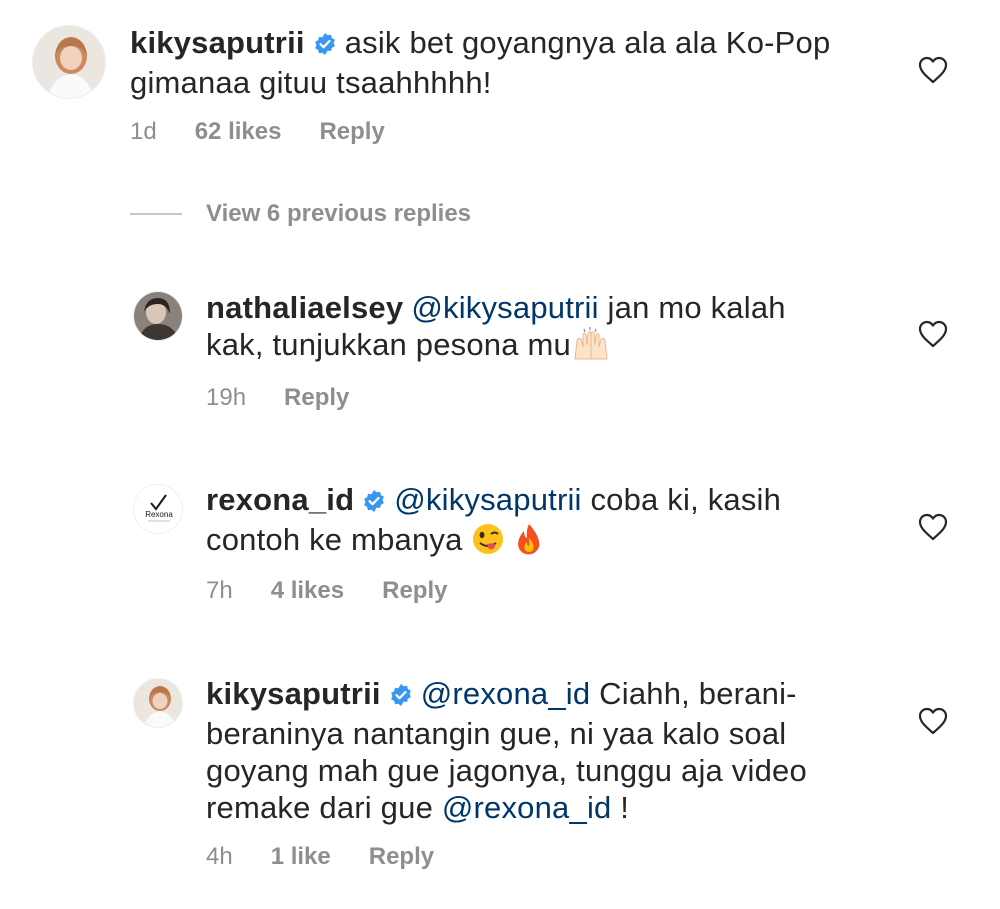 The width and height of the screenshot is (1000, 909). Describe the element at coordinates (311, 82) in the screenshot. I see `comment-line-2: gimanaa gituu tsaahhhhh!` at that location.